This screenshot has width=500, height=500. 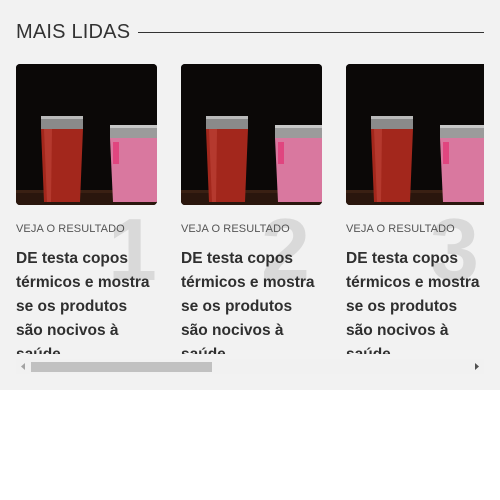 I want to click on caret-left-icon, so click(x=23, y=366).